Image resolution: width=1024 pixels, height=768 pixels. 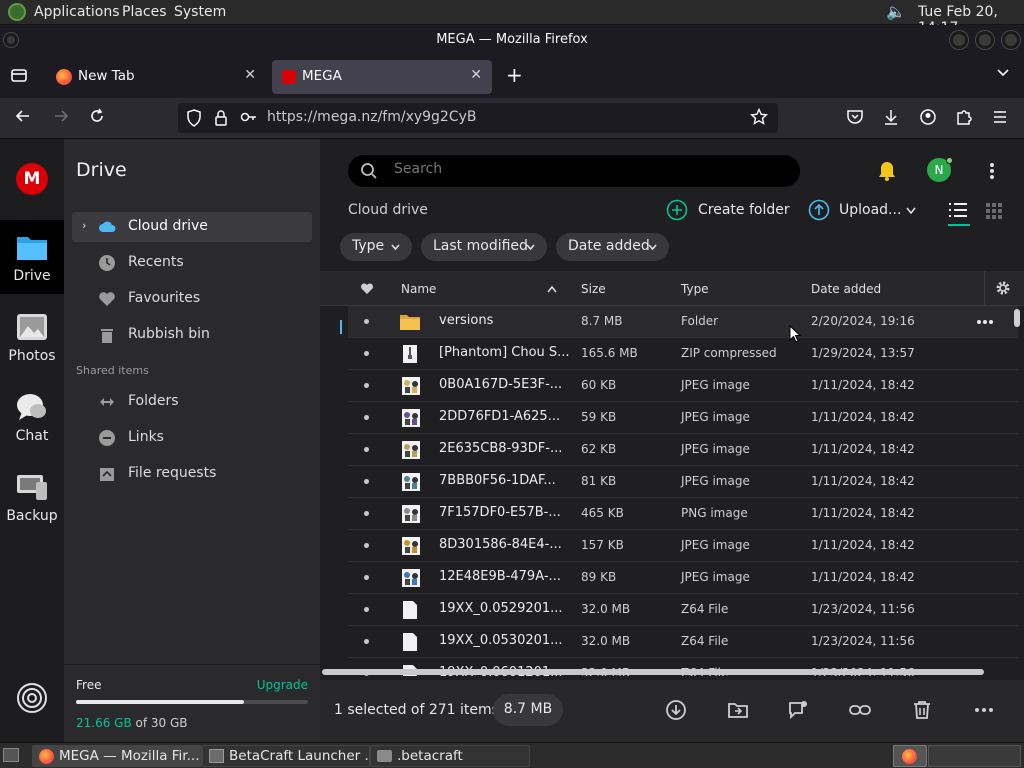 What do you see at coordinates (887, 171) in the screenshot?
I see `notification-bell-icon` at bounding box center [887, 171].